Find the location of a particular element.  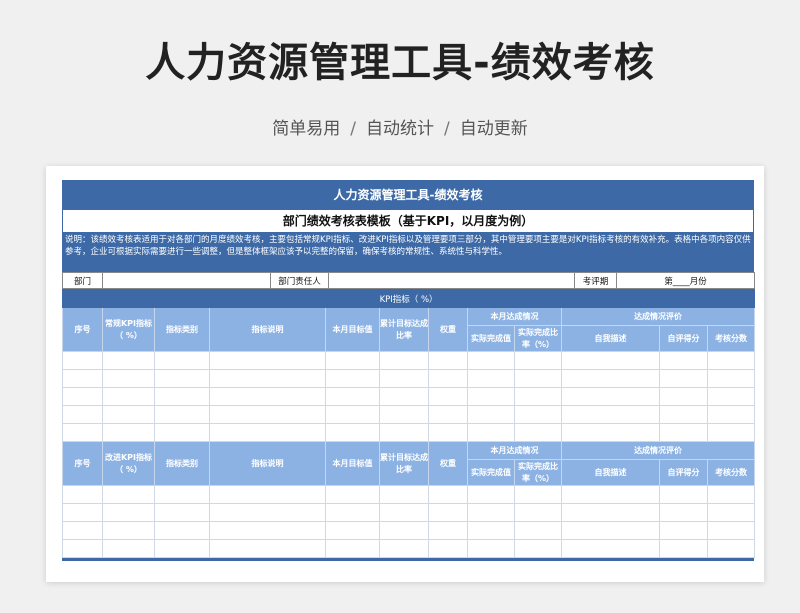

period-value-cell: 第____月份 is located at coordinates (685, 280).